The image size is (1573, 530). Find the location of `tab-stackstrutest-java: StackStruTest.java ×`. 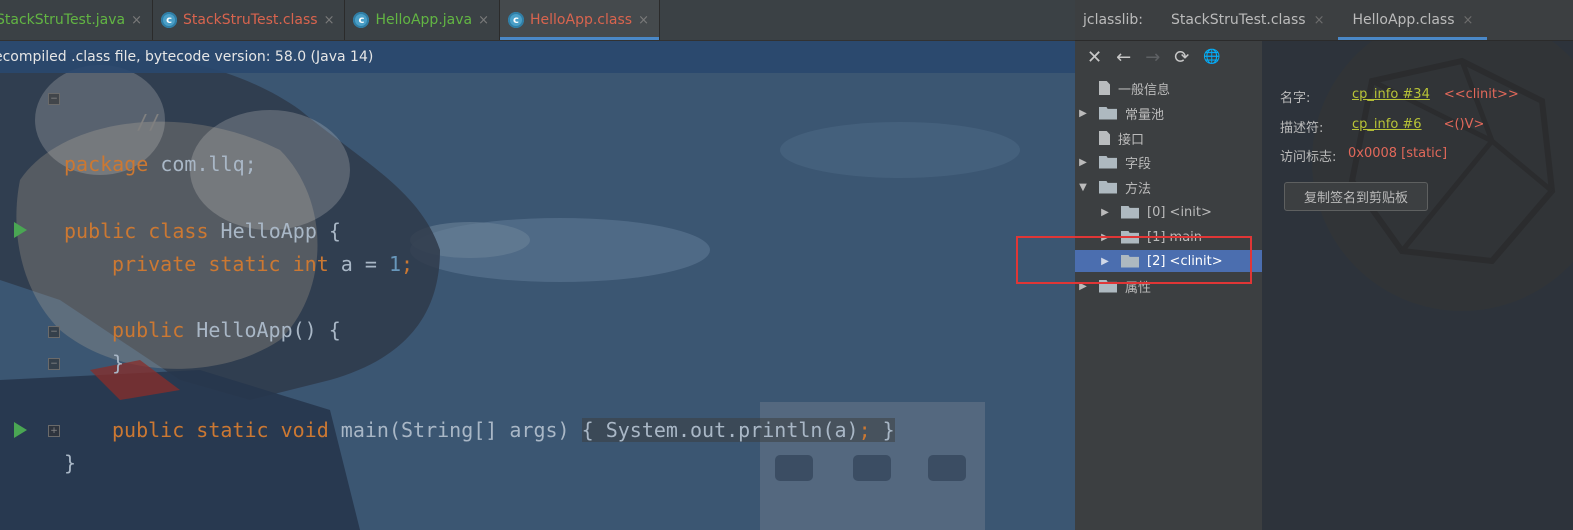

tab-stackstrutest-java: StackStruTest.java × is located at coordinates (77, 20).